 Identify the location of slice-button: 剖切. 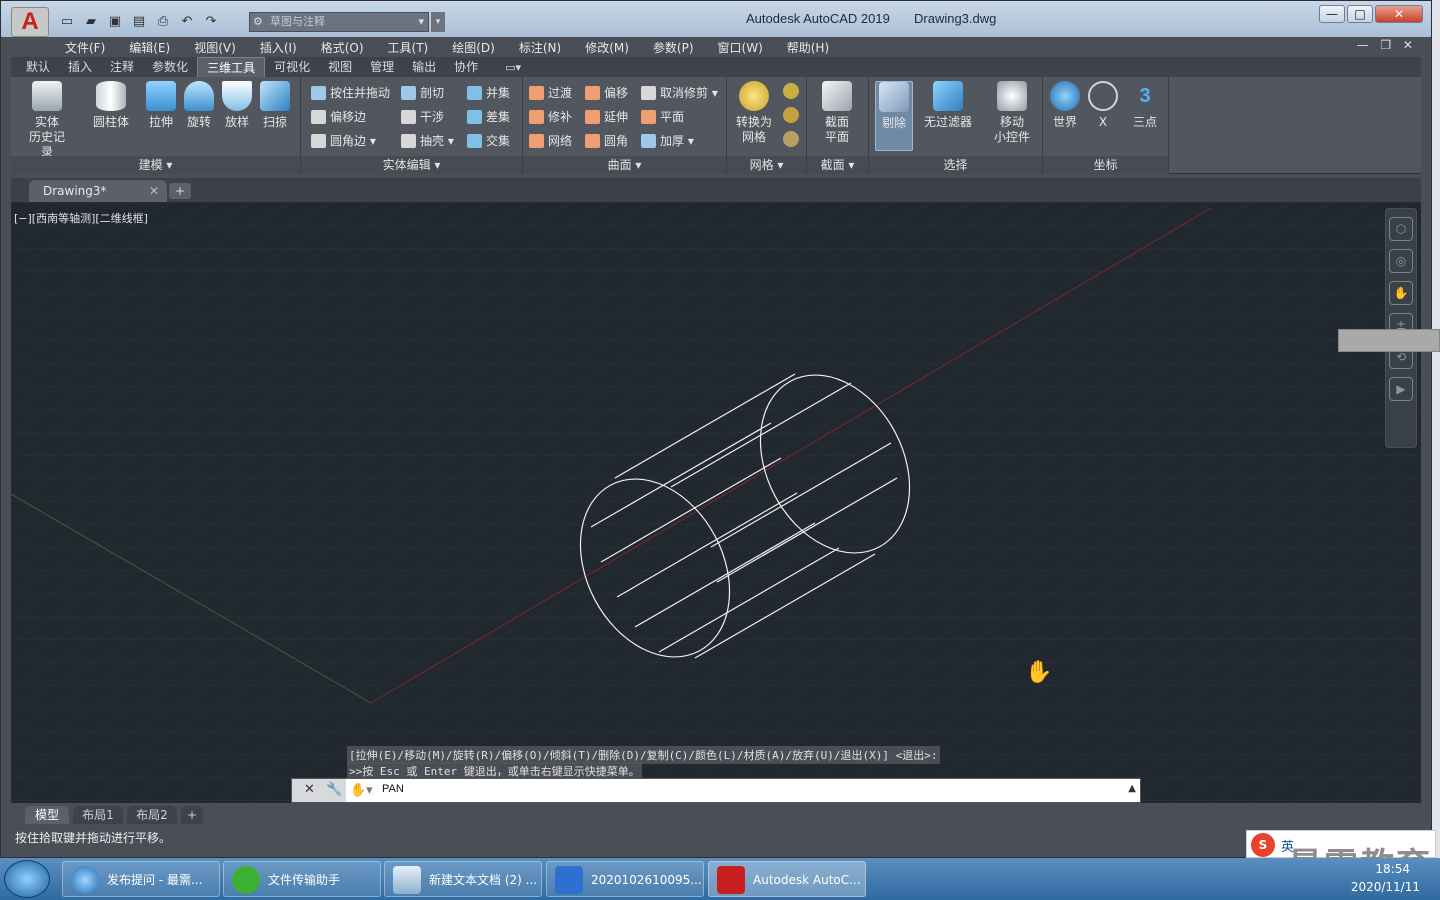
(422, 93).